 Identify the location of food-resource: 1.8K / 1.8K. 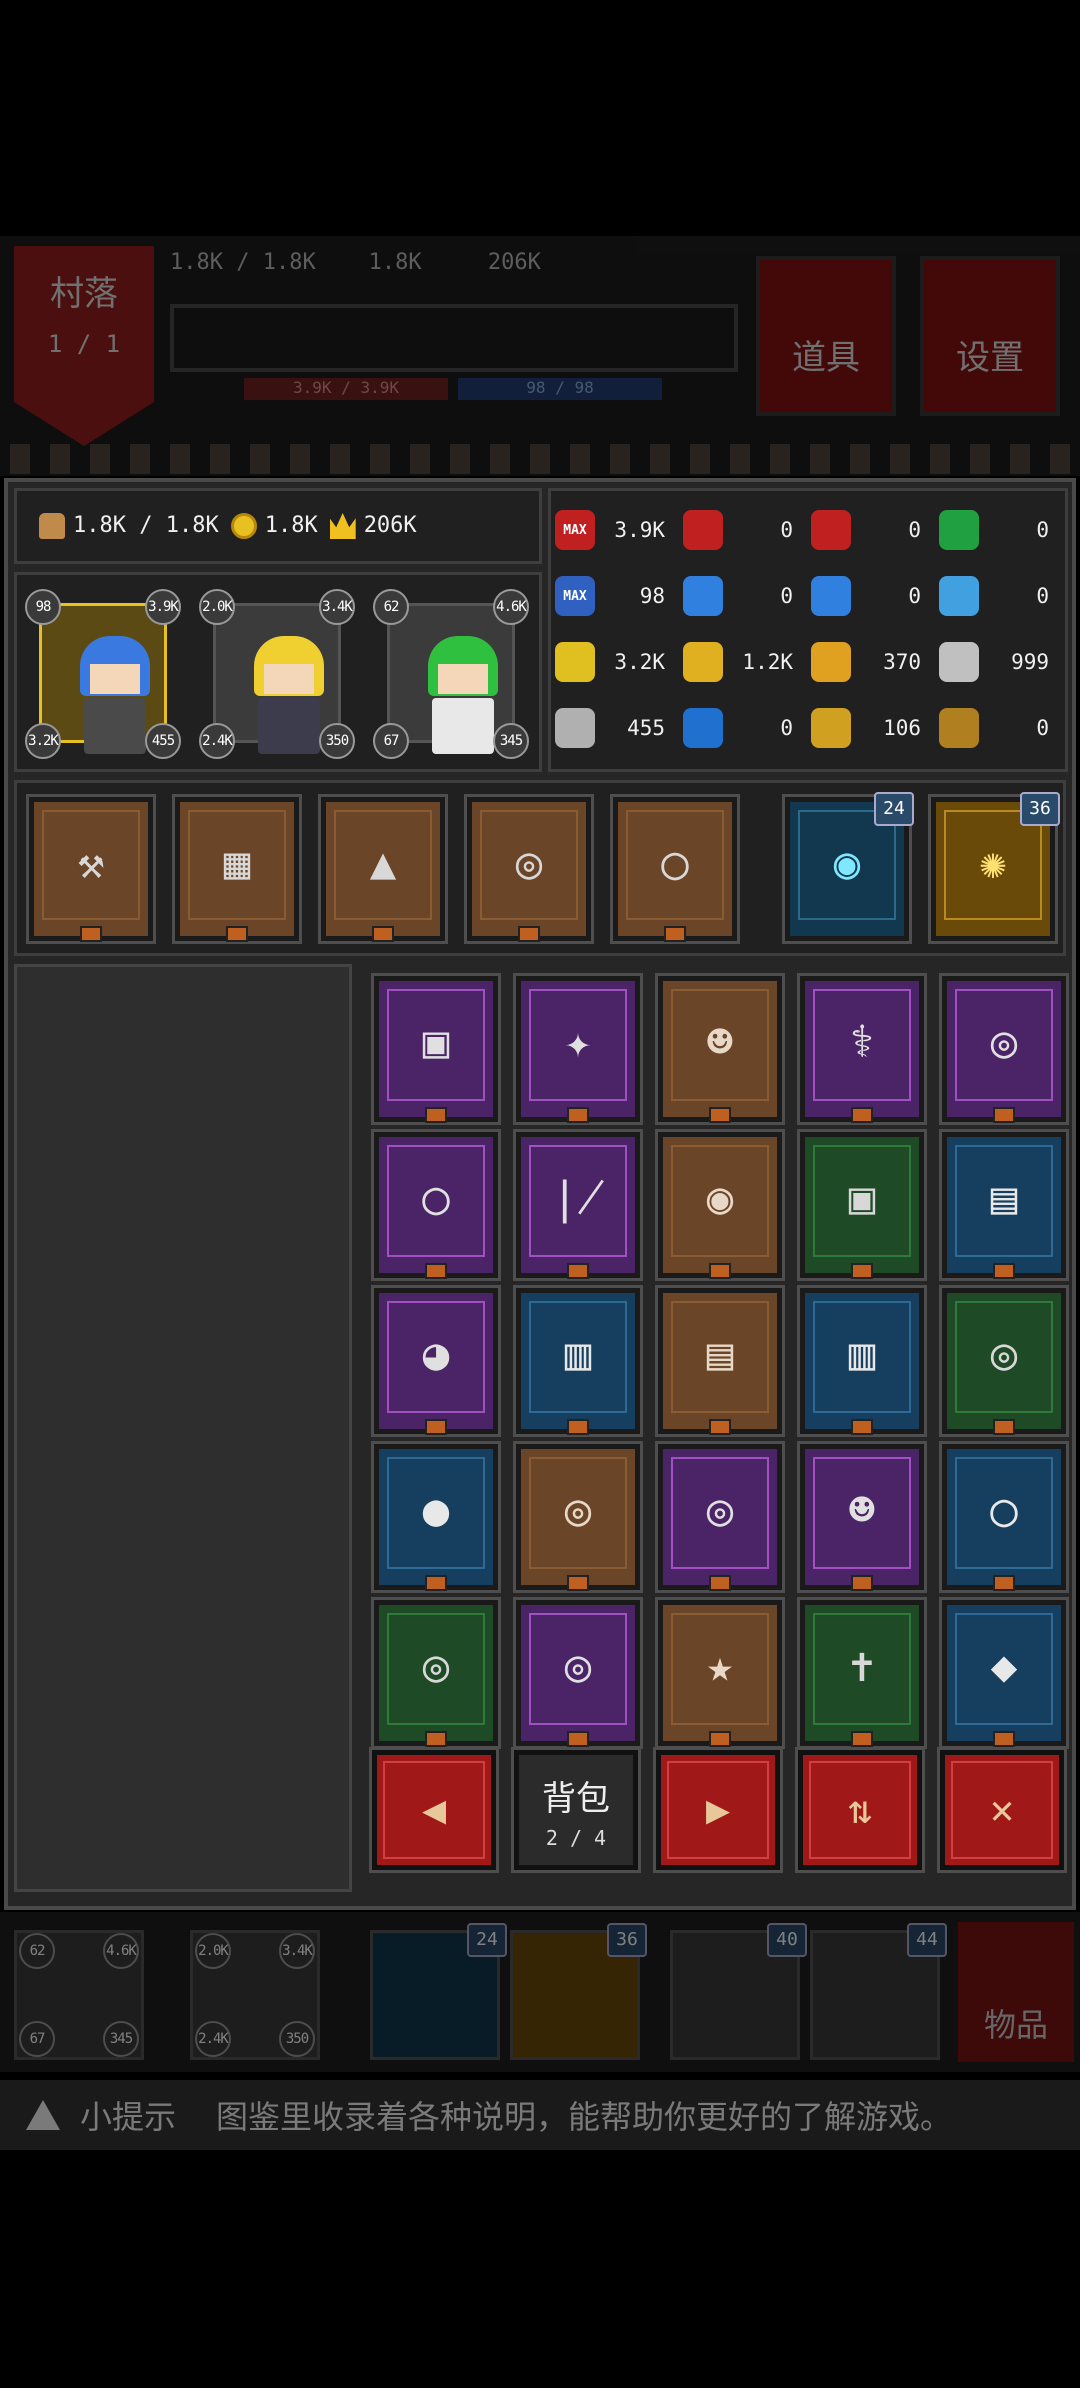
(129, 526).